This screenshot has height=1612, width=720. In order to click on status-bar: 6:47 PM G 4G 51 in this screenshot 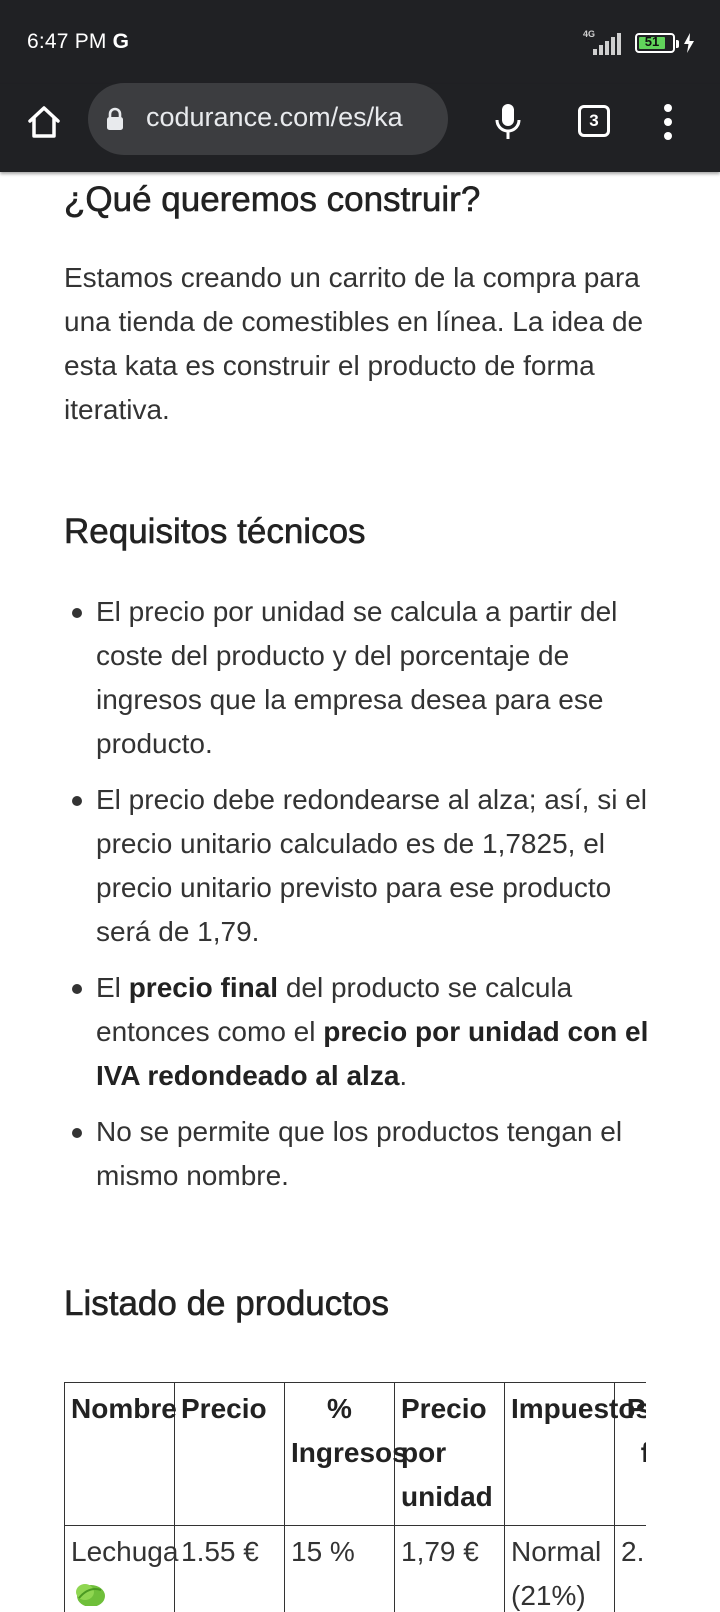, I will do `click(360, 42)`.